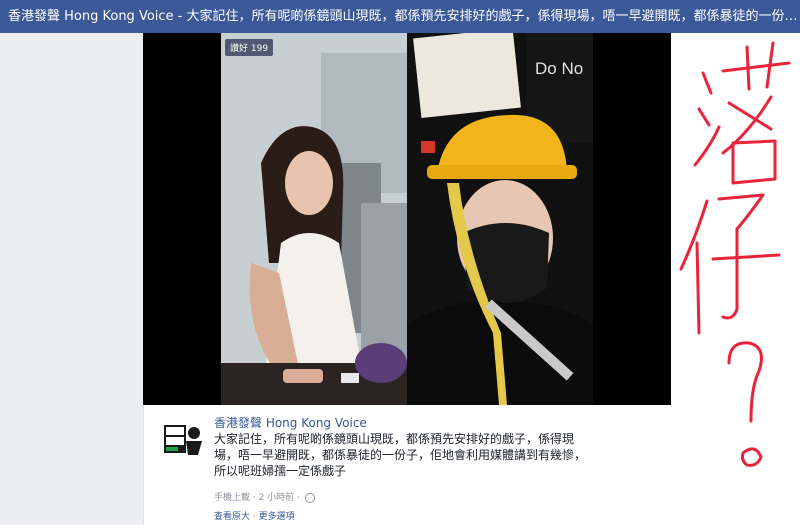 The width and height of the screenshot is (800, 529). What do you see at coordinates (559, 68) in the screenshot?
I see `protest-sign-text: Do No` at bounding box center [559, 68].